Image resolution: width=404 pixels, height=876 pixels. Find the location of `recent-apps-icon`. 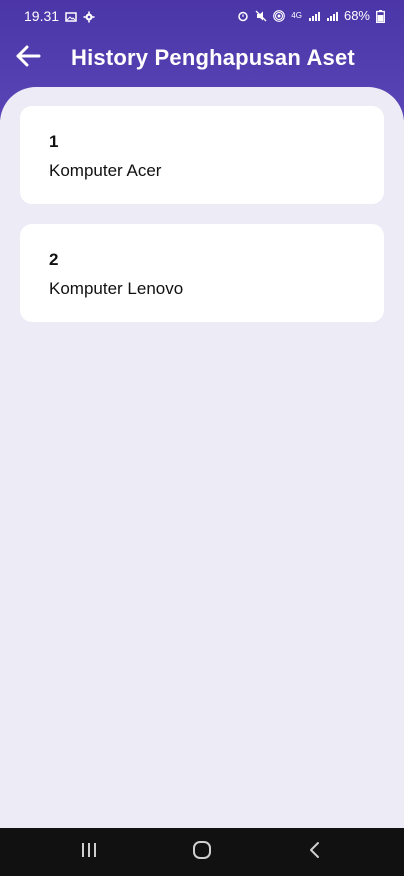

recent-apps-icon is located at coordinates (89, 852).